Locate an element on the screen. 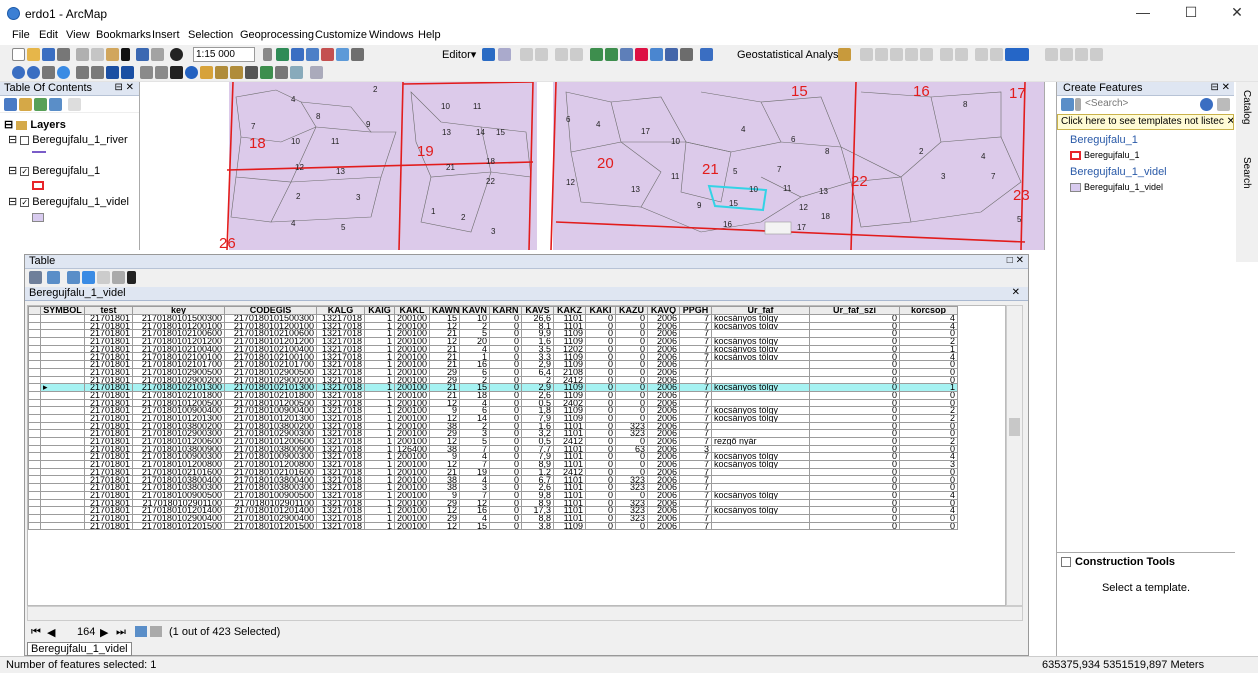 Image resolution: width=1258 pixels, height=673 pixels. cell-kakz: 2402 is located at coordinates (569, 403).